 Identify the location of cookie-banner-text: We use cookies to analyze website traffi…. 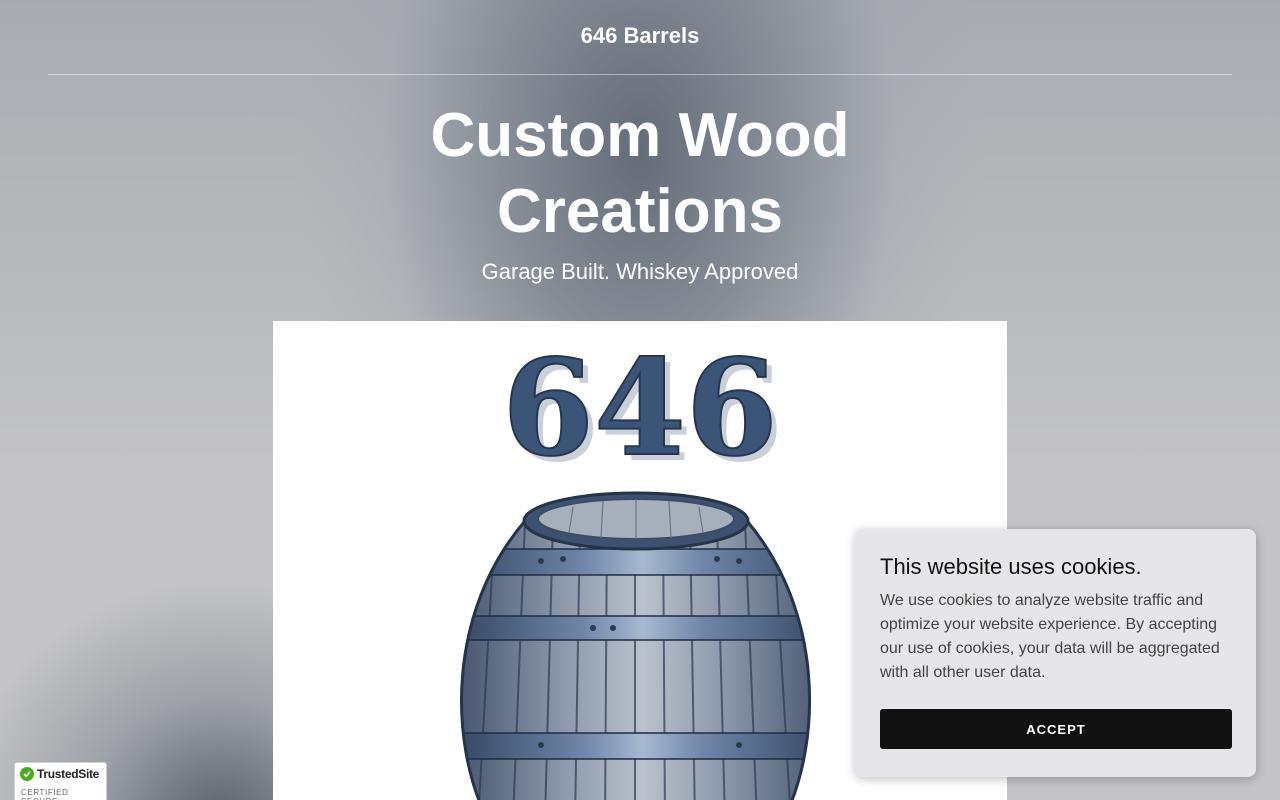
(1050, 636).